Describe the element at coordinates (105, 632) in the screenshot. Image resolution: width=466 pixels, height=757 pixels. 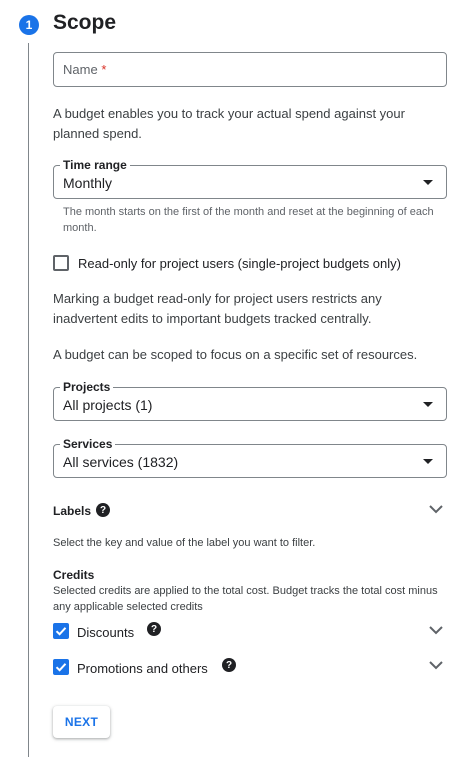
I see `discounts-label: Discounts` at that location.